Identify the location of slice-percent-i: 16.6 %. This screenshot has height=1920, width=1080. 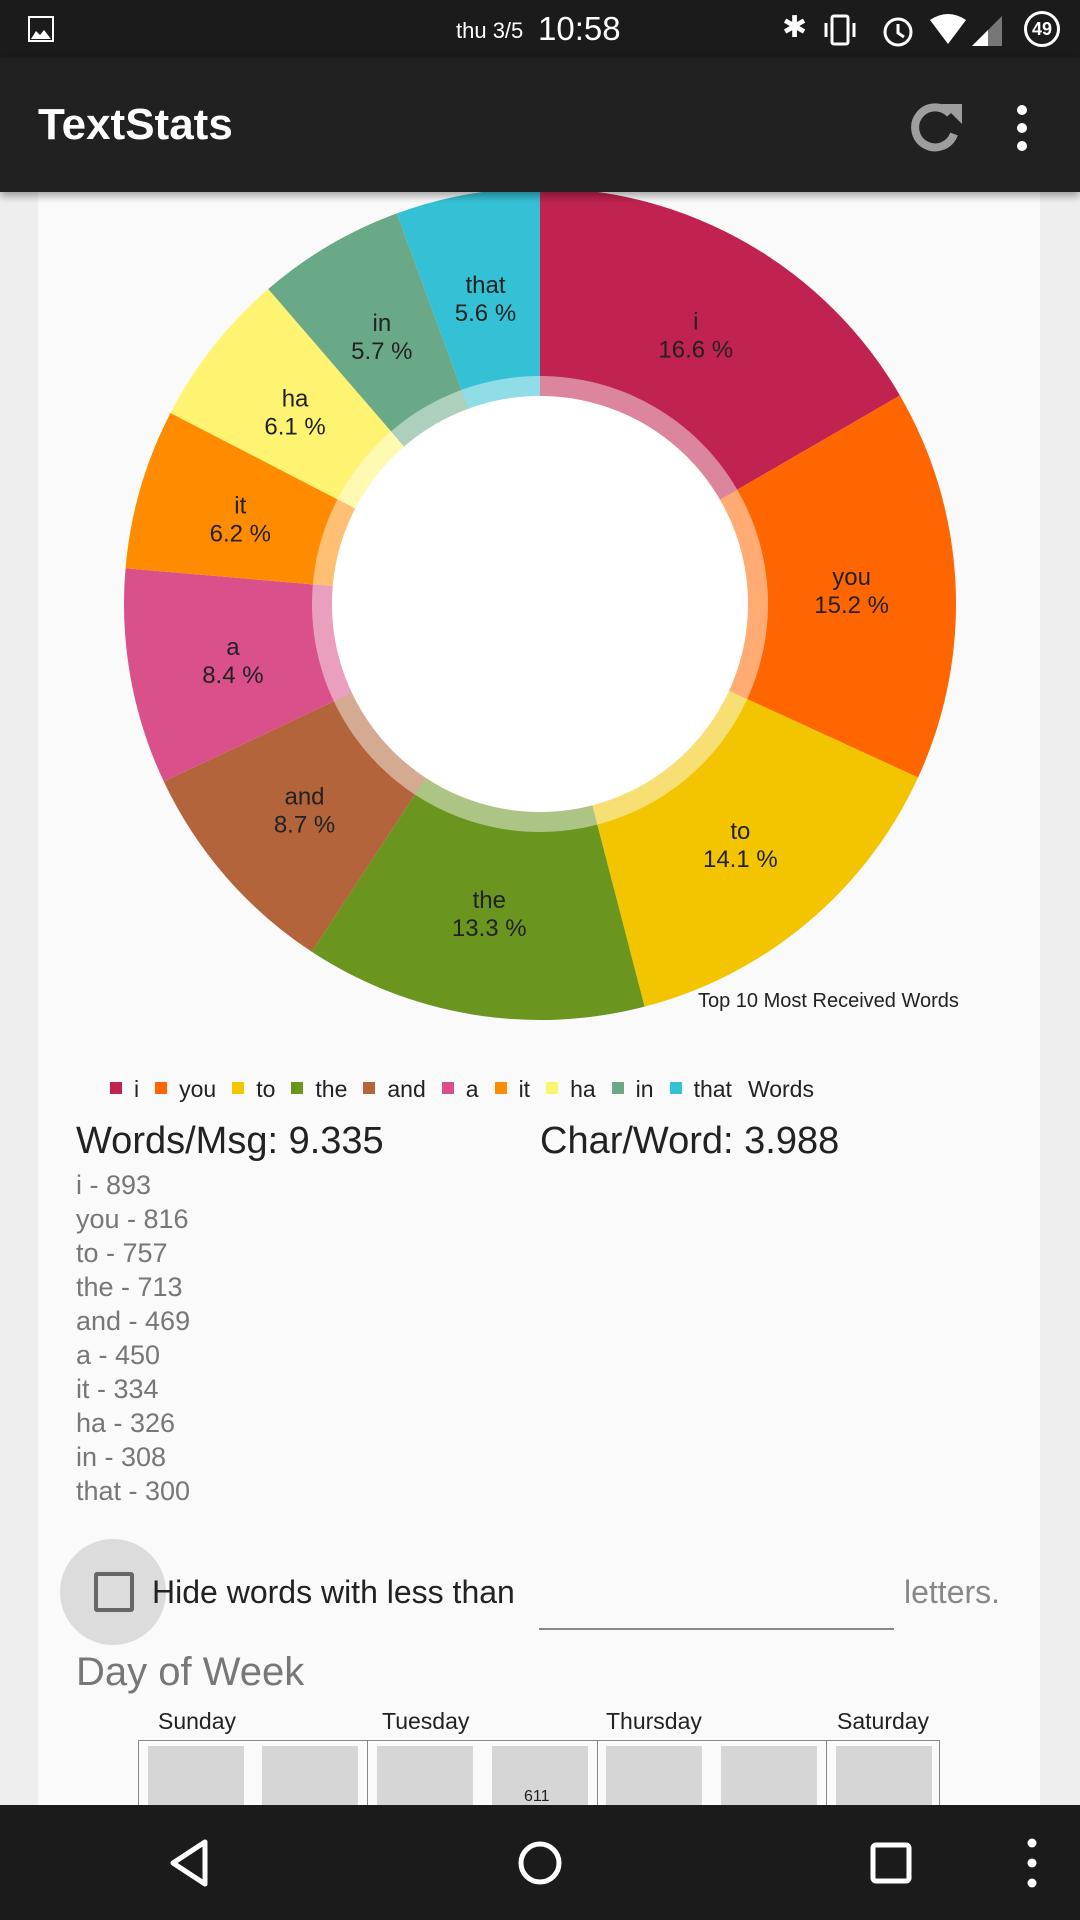
(695, 350).